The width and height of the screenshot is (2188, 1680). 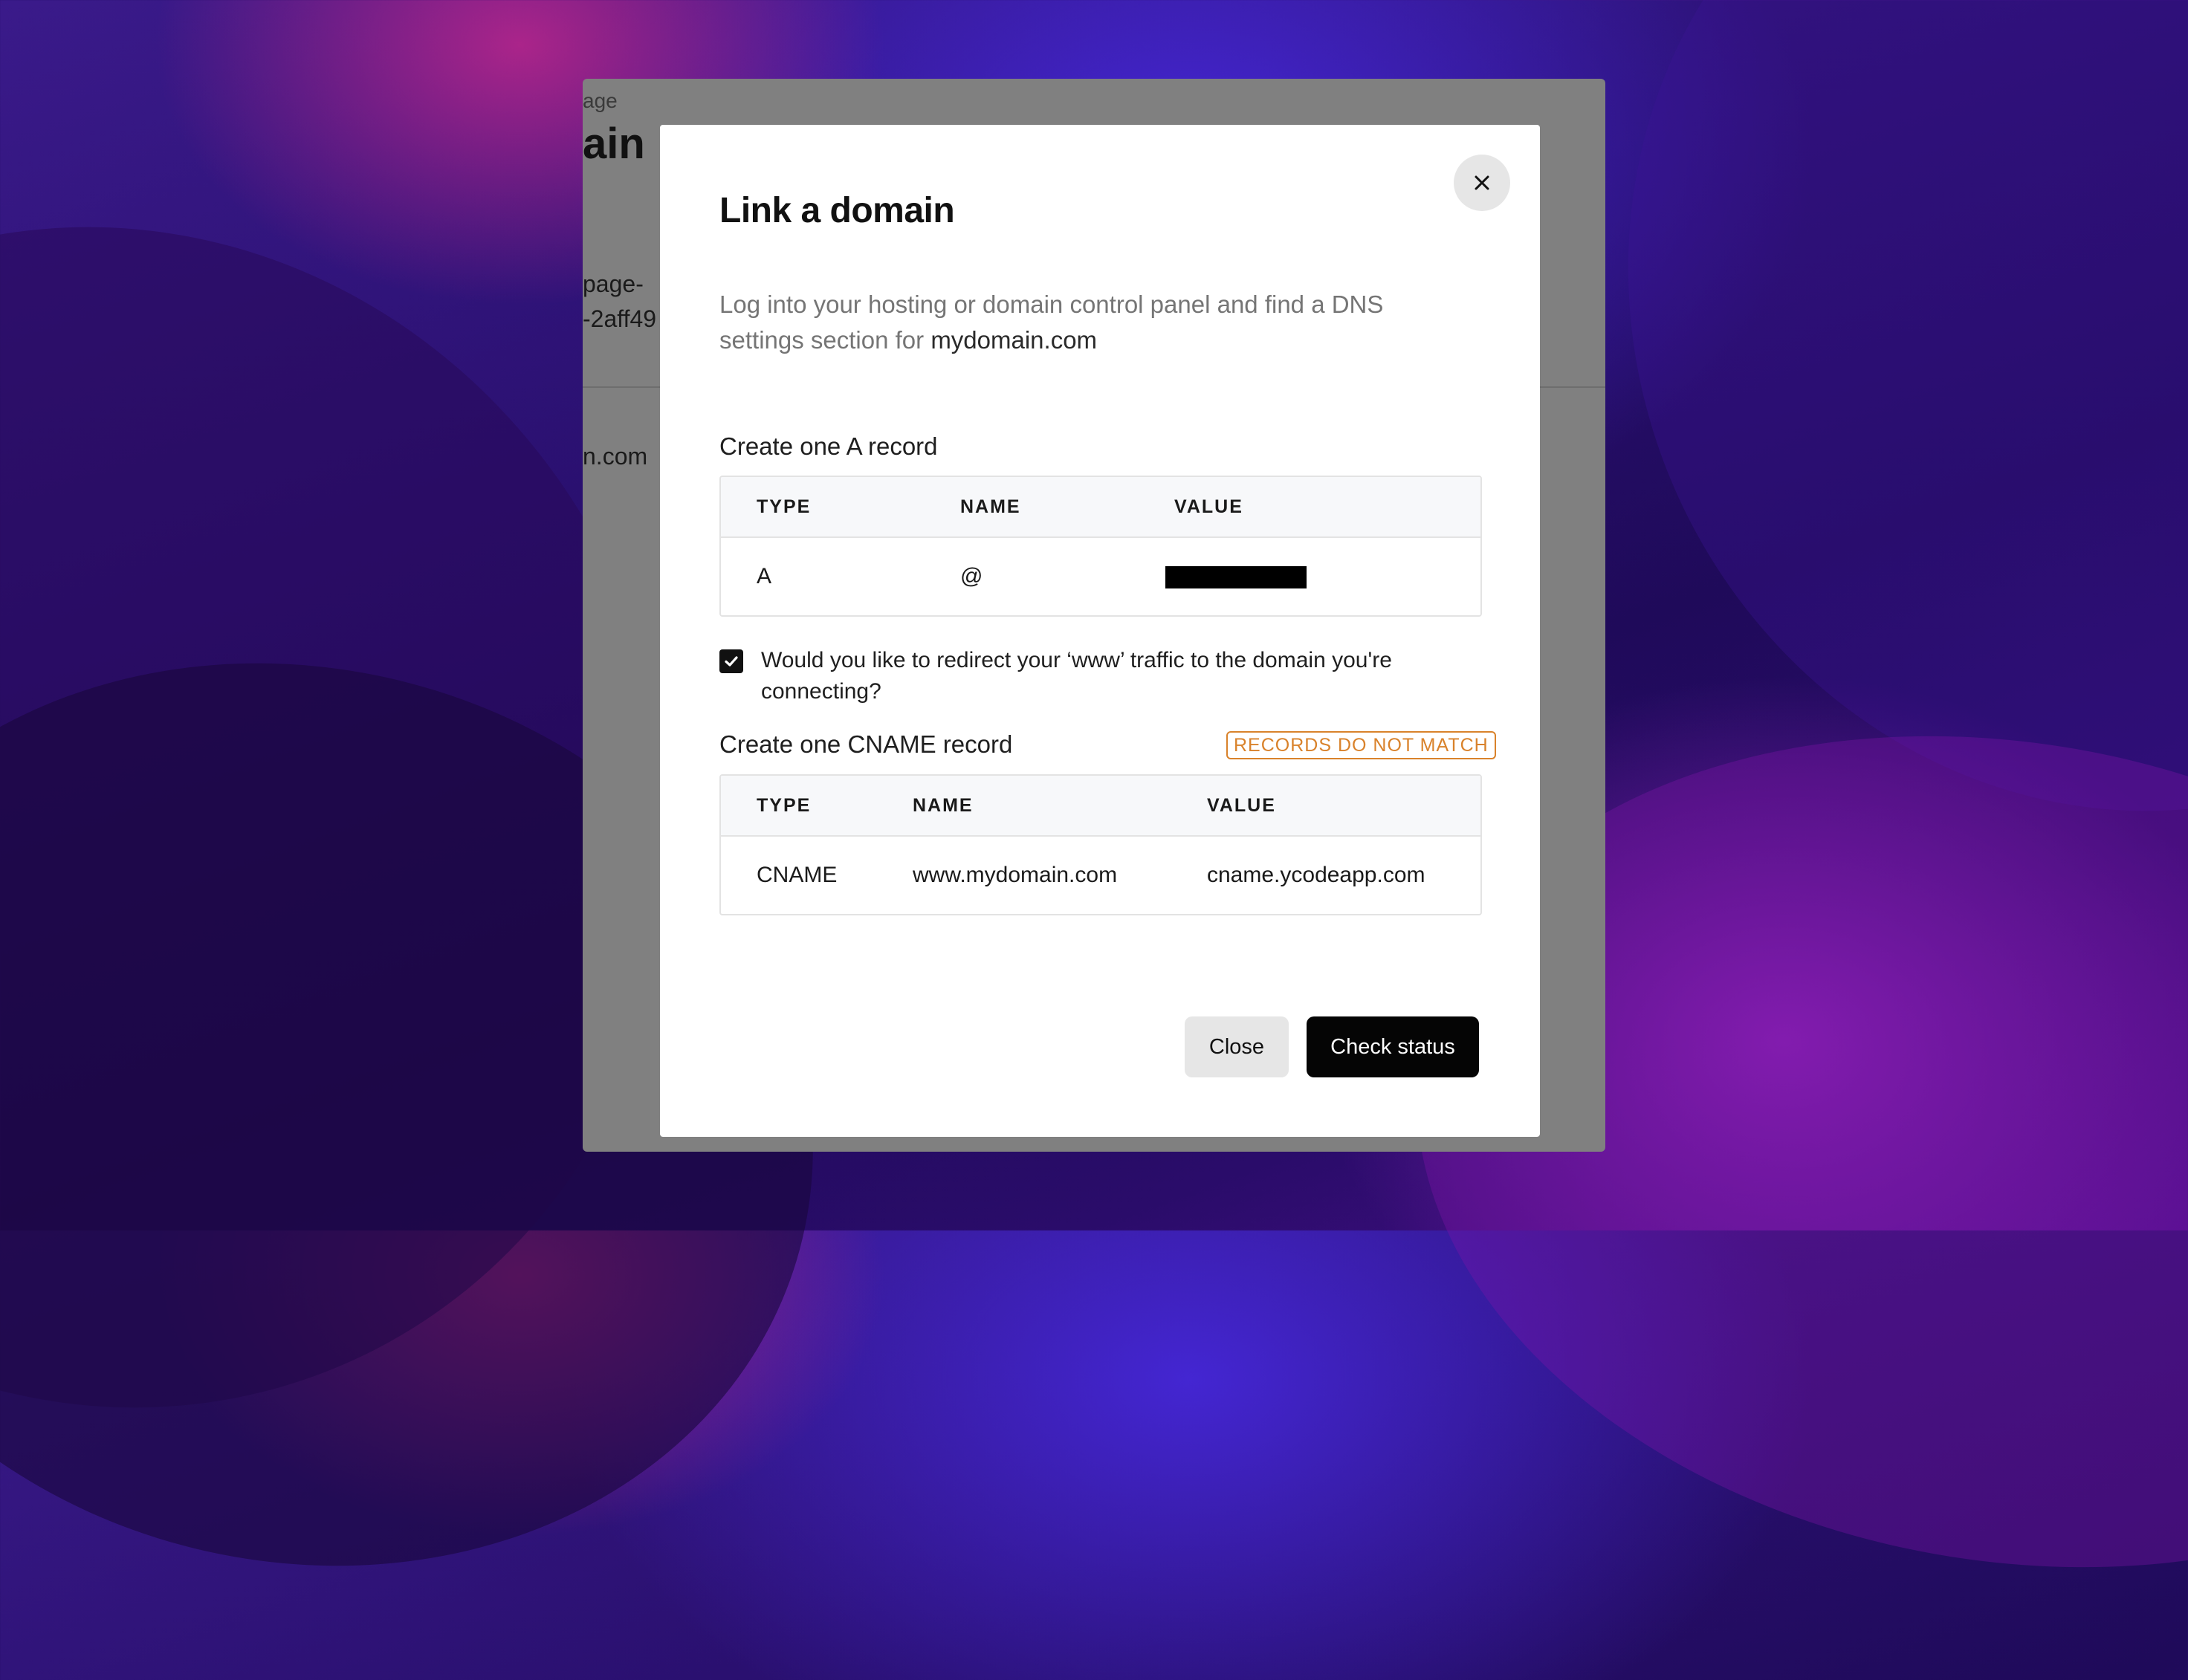 I want to click on background-text-line: page-, so click(x=613, y=284).